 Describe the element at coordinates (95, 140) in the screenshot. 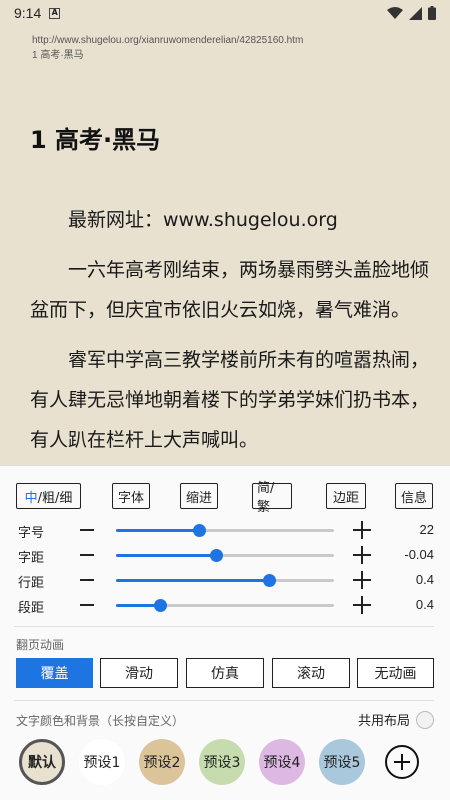

I see `chapter-title: 1 高考·黑马` at that location.